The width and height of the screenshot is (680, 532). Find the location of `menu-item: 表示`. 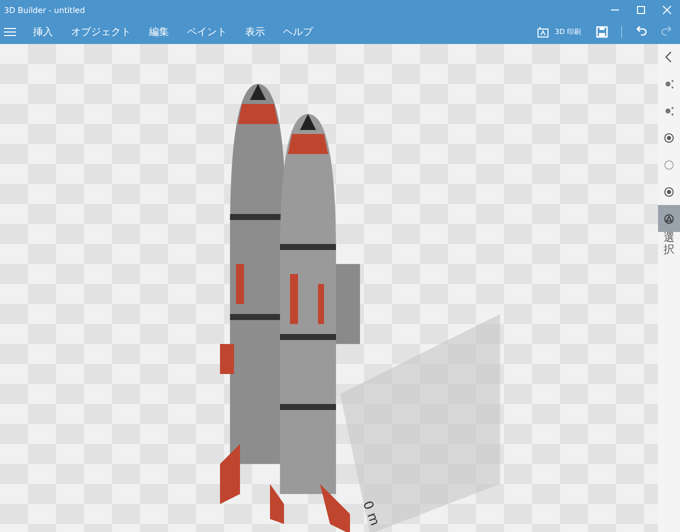

menu-item: 表示 is located at coordinates (255, 32).